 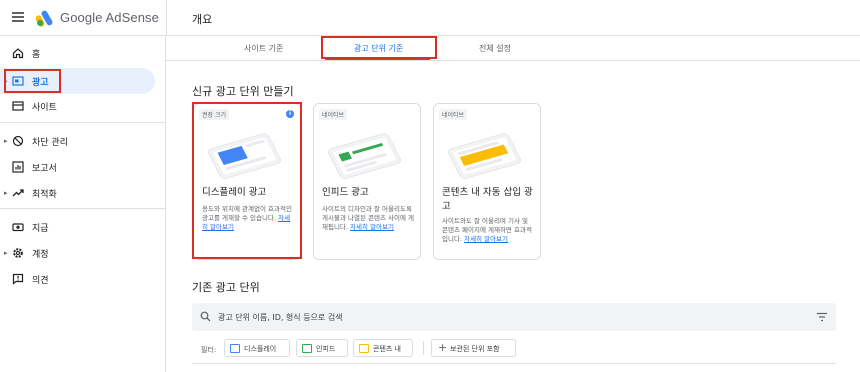 I want to click on menu-icon, so click(x=18, y=17).